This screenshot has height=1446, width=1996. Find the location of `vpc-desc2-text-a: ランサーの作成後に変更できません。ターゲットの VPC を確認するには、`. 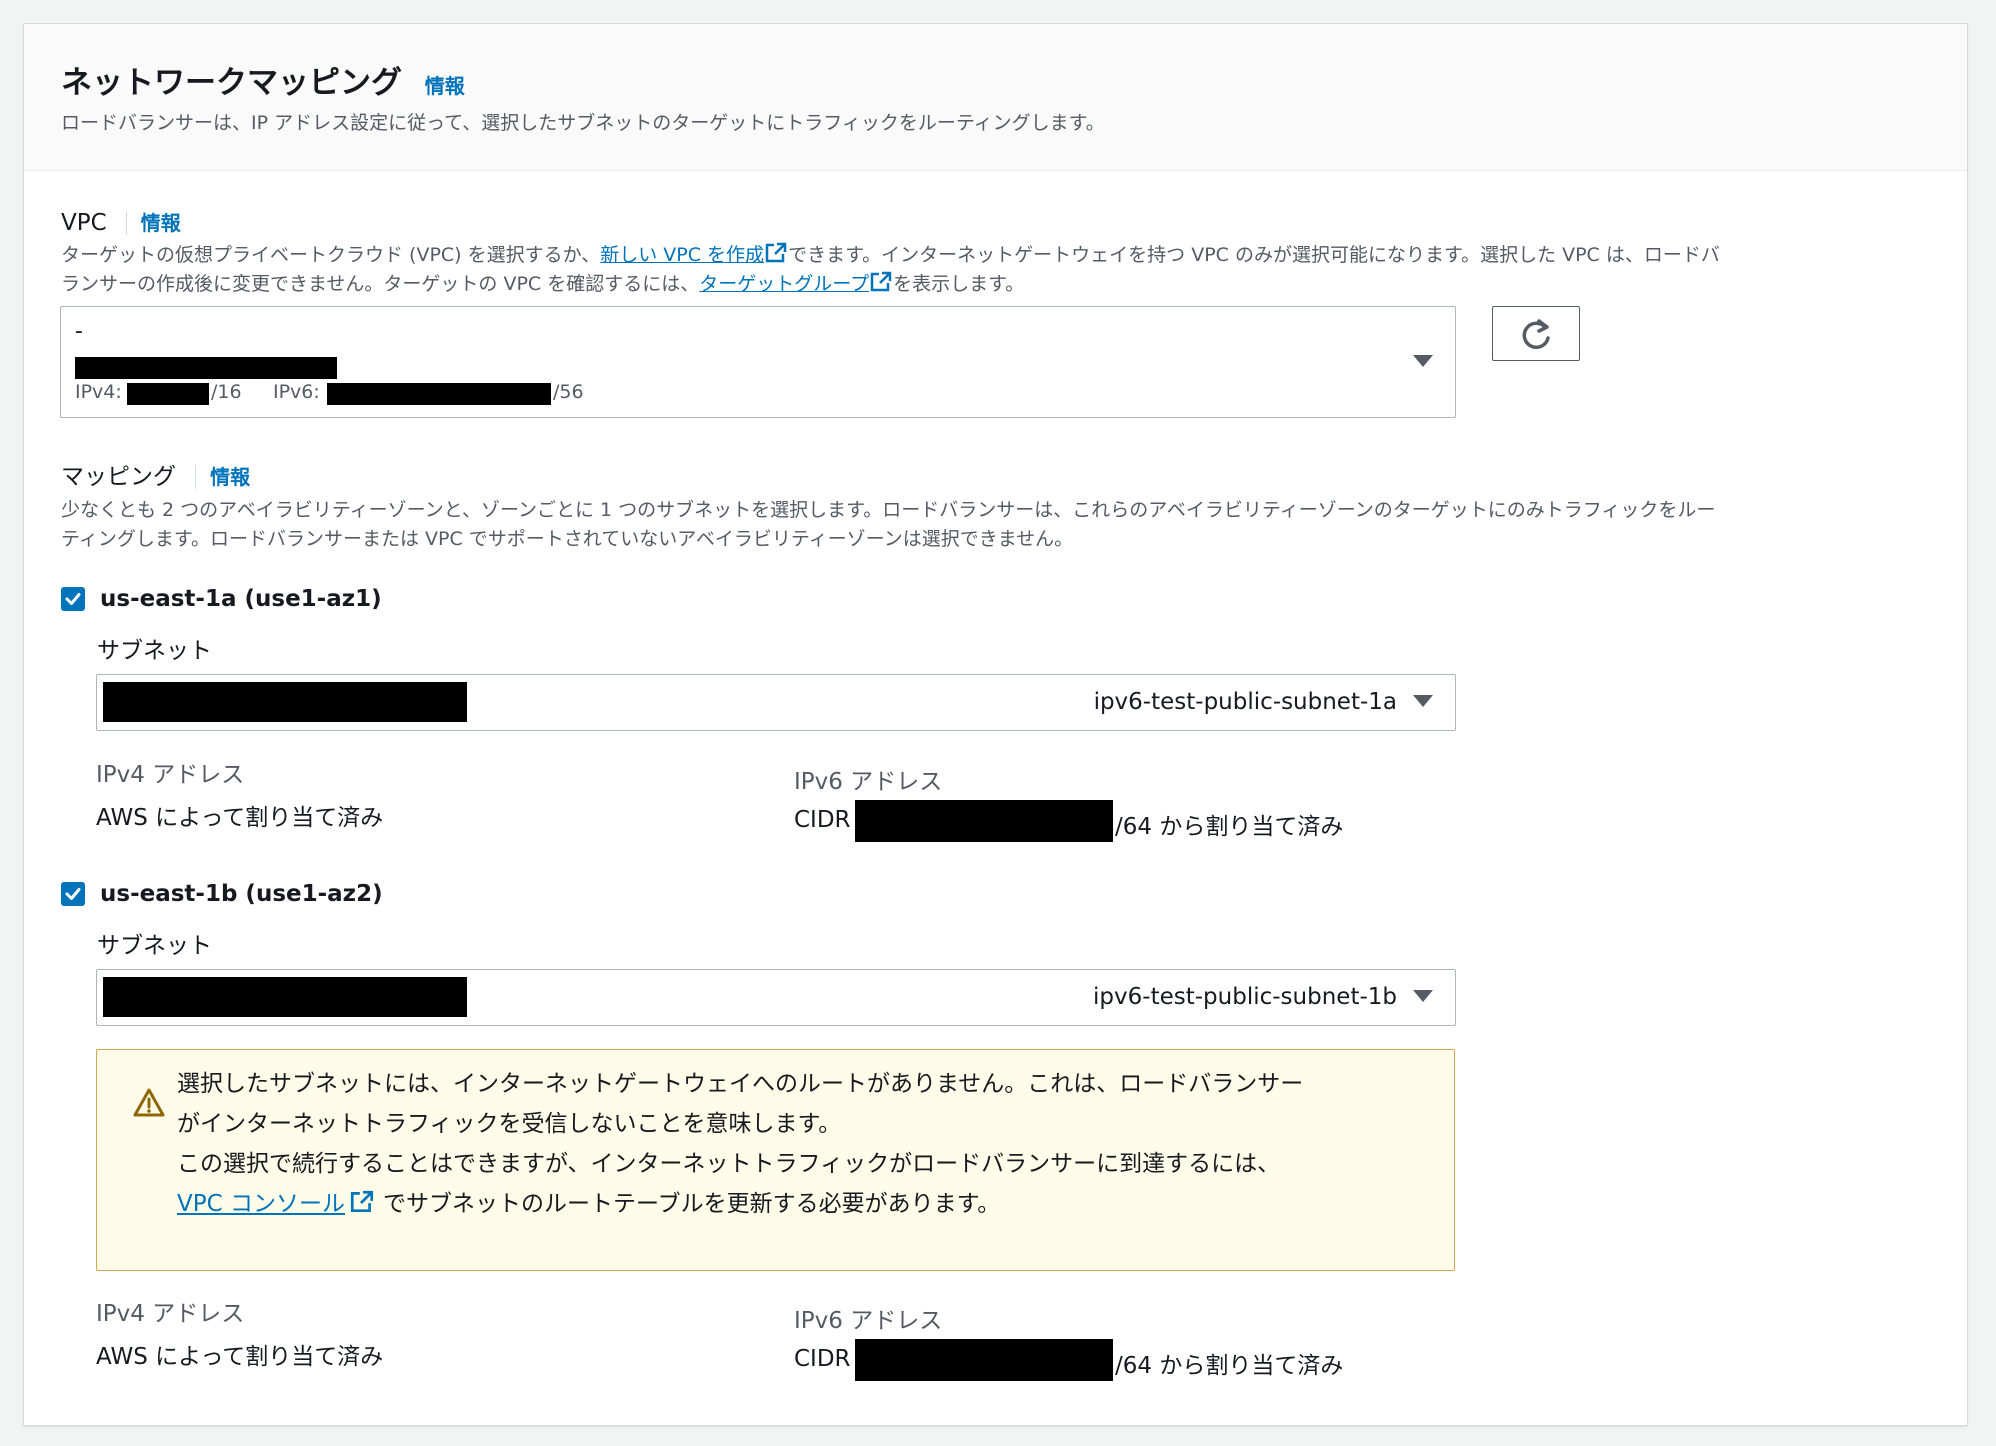

vpc-desc2-text-a: ランサーの作成後に変更できません。ターゲットの VPC を確認するには、 is located at coordinates (380, 284).